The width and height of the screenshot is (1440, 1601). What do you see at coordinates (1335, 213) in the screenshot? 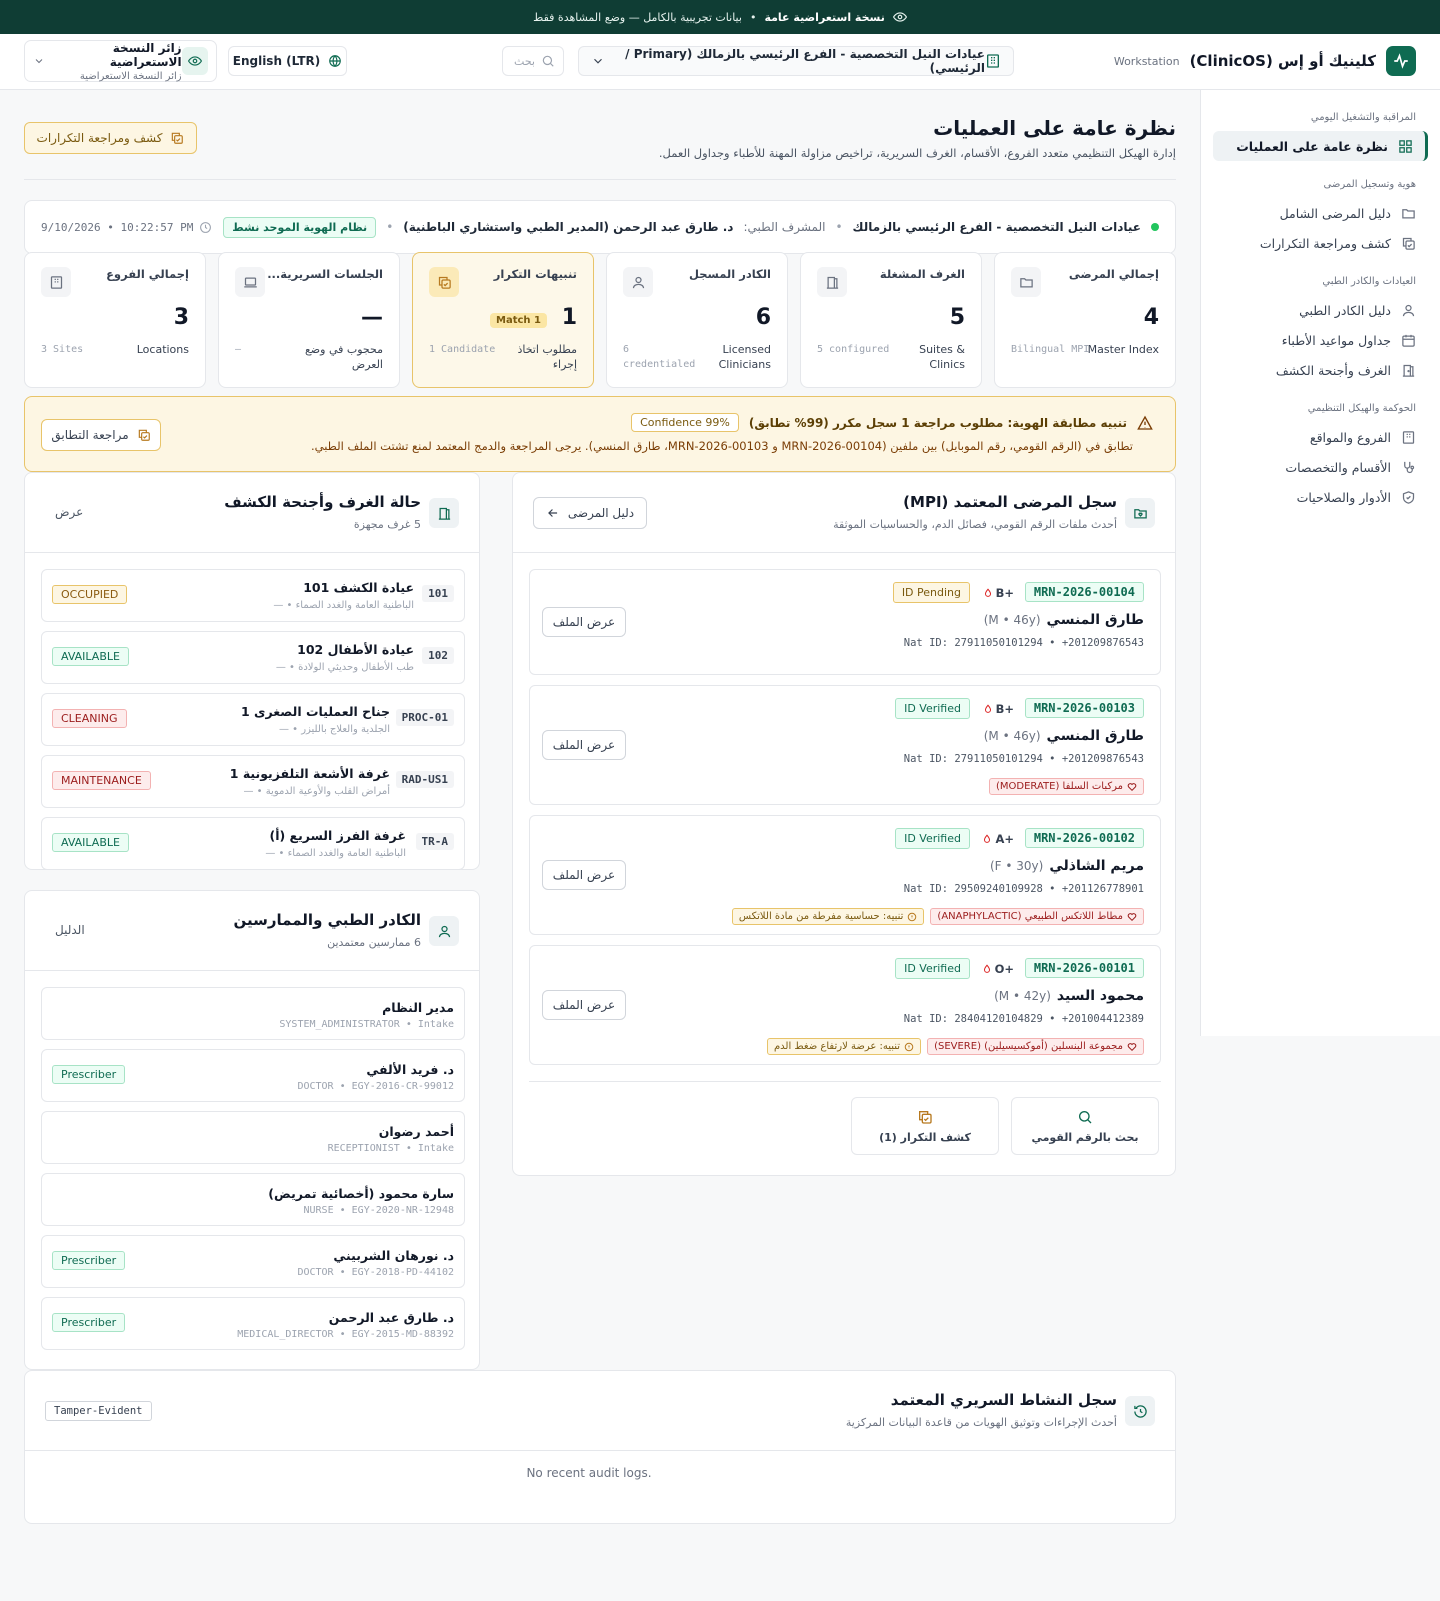
I see `sidebar-item-label: دليل المرضى الشامل` at bounding box center [1335, 213].